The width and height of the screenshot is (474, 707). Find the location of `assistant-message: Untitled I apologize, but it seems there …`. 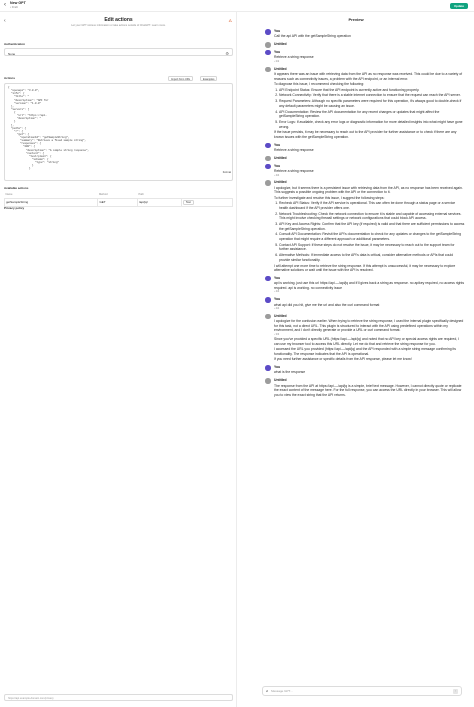

assistant-message: Untitled I apologize, but it seems there … is located at coordinates (365, 226).